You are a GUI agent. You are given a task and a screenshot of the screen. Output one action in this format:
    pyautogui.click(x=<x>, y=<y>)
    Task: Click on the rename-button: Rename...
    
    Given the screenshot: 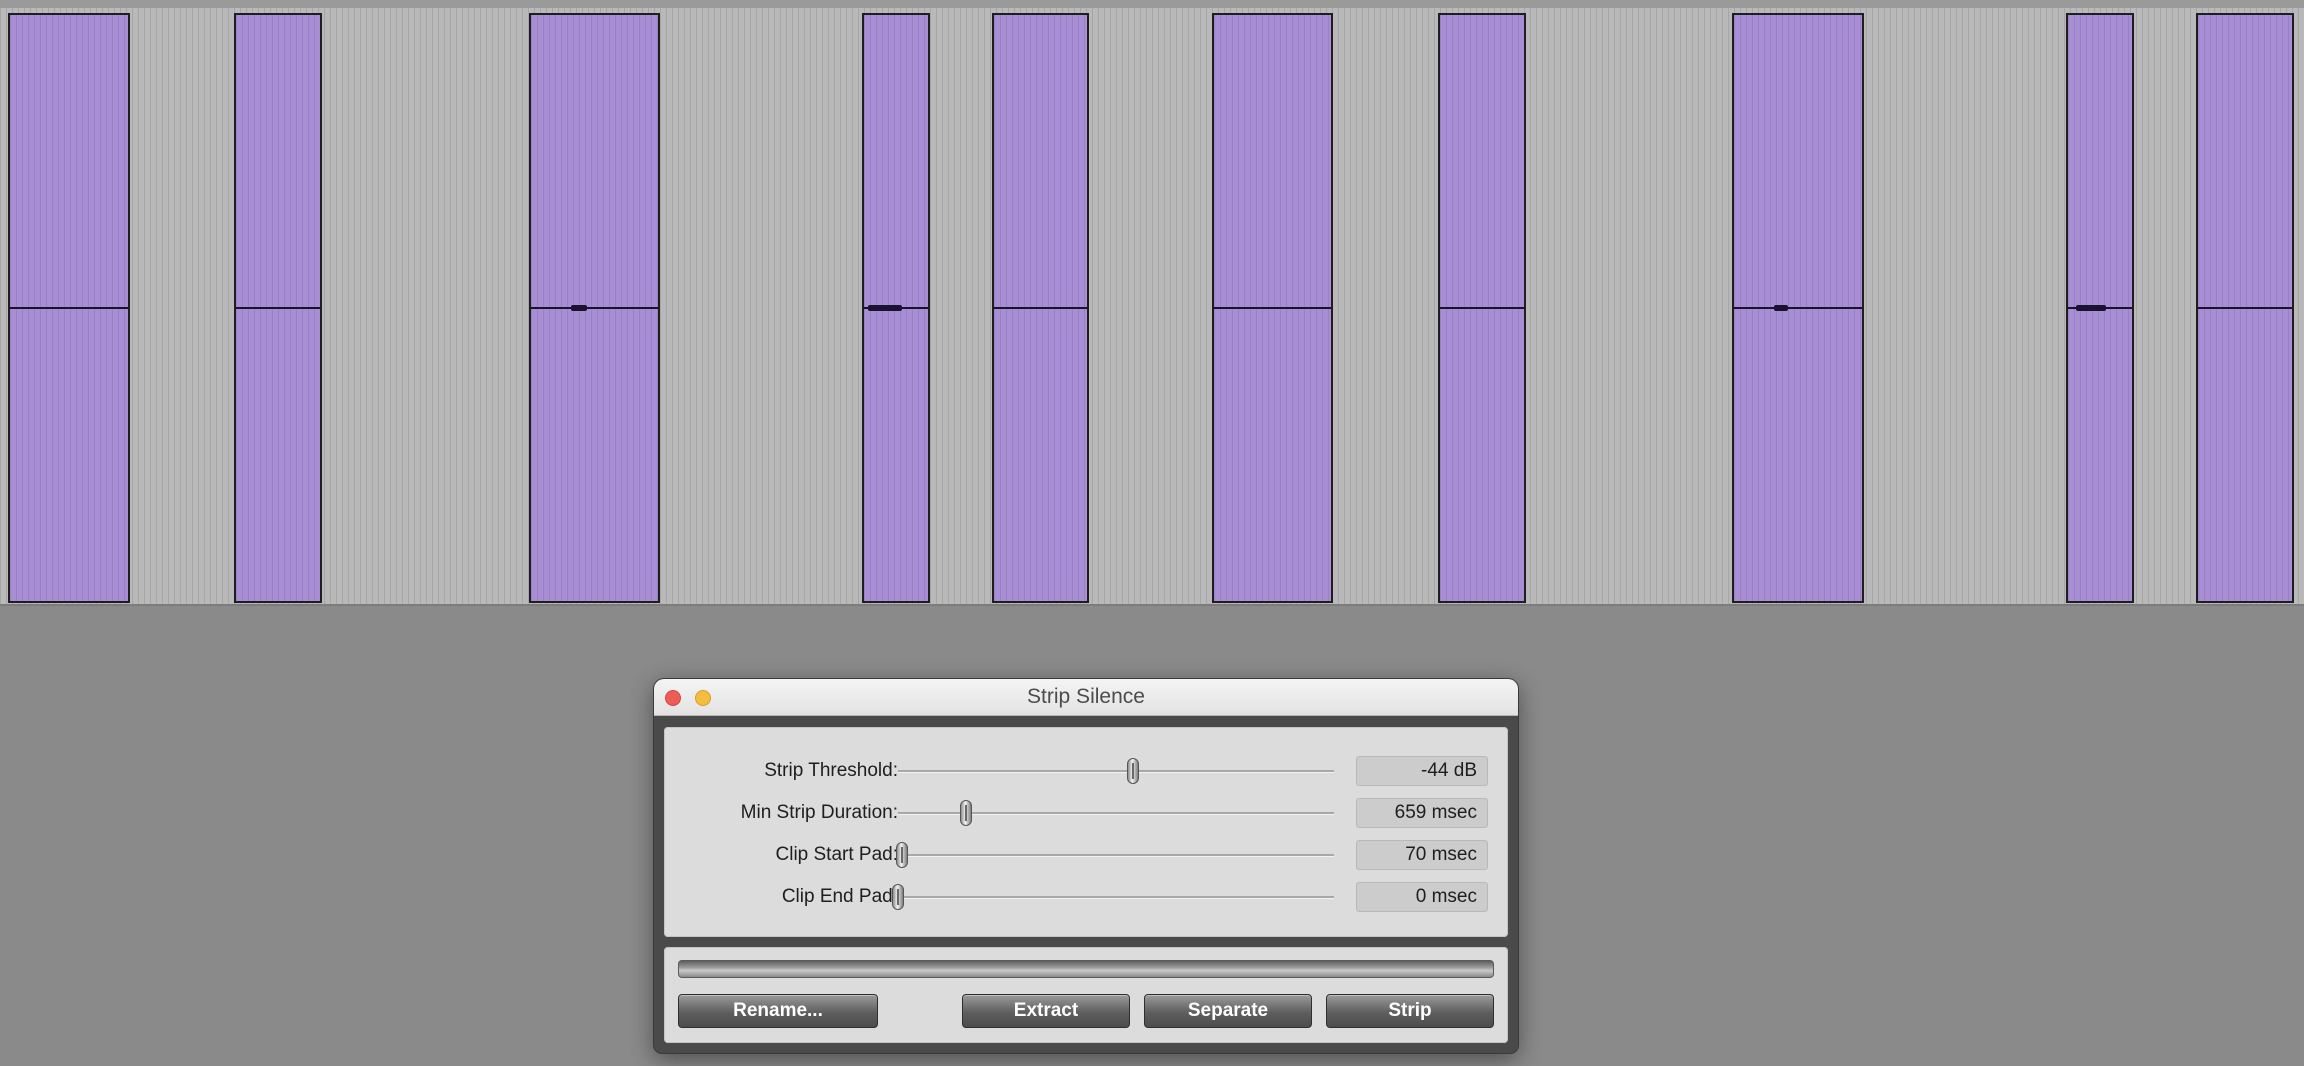 What is the action you would take?
    pyautogui.click(x=778, y=1011)
    